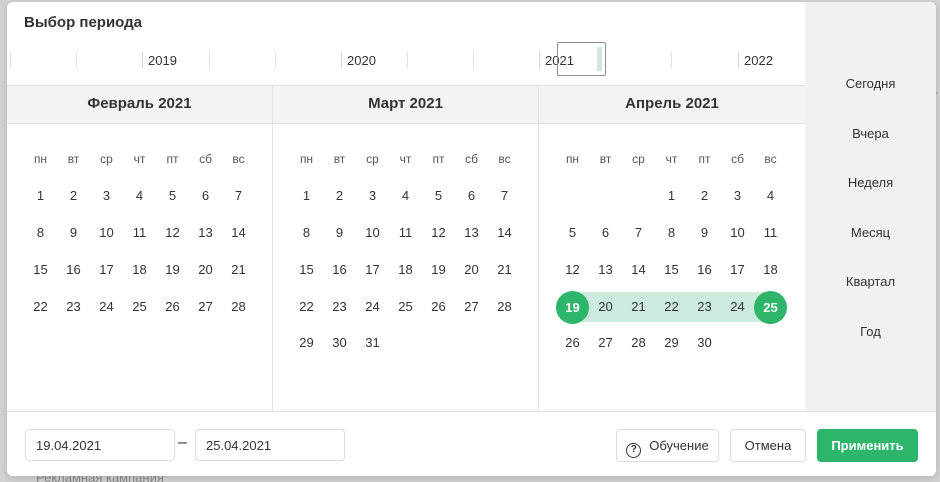  Describe the element at coordinates (870, 232) in the screenshot. I see `preset-month: Месяц` at that location.